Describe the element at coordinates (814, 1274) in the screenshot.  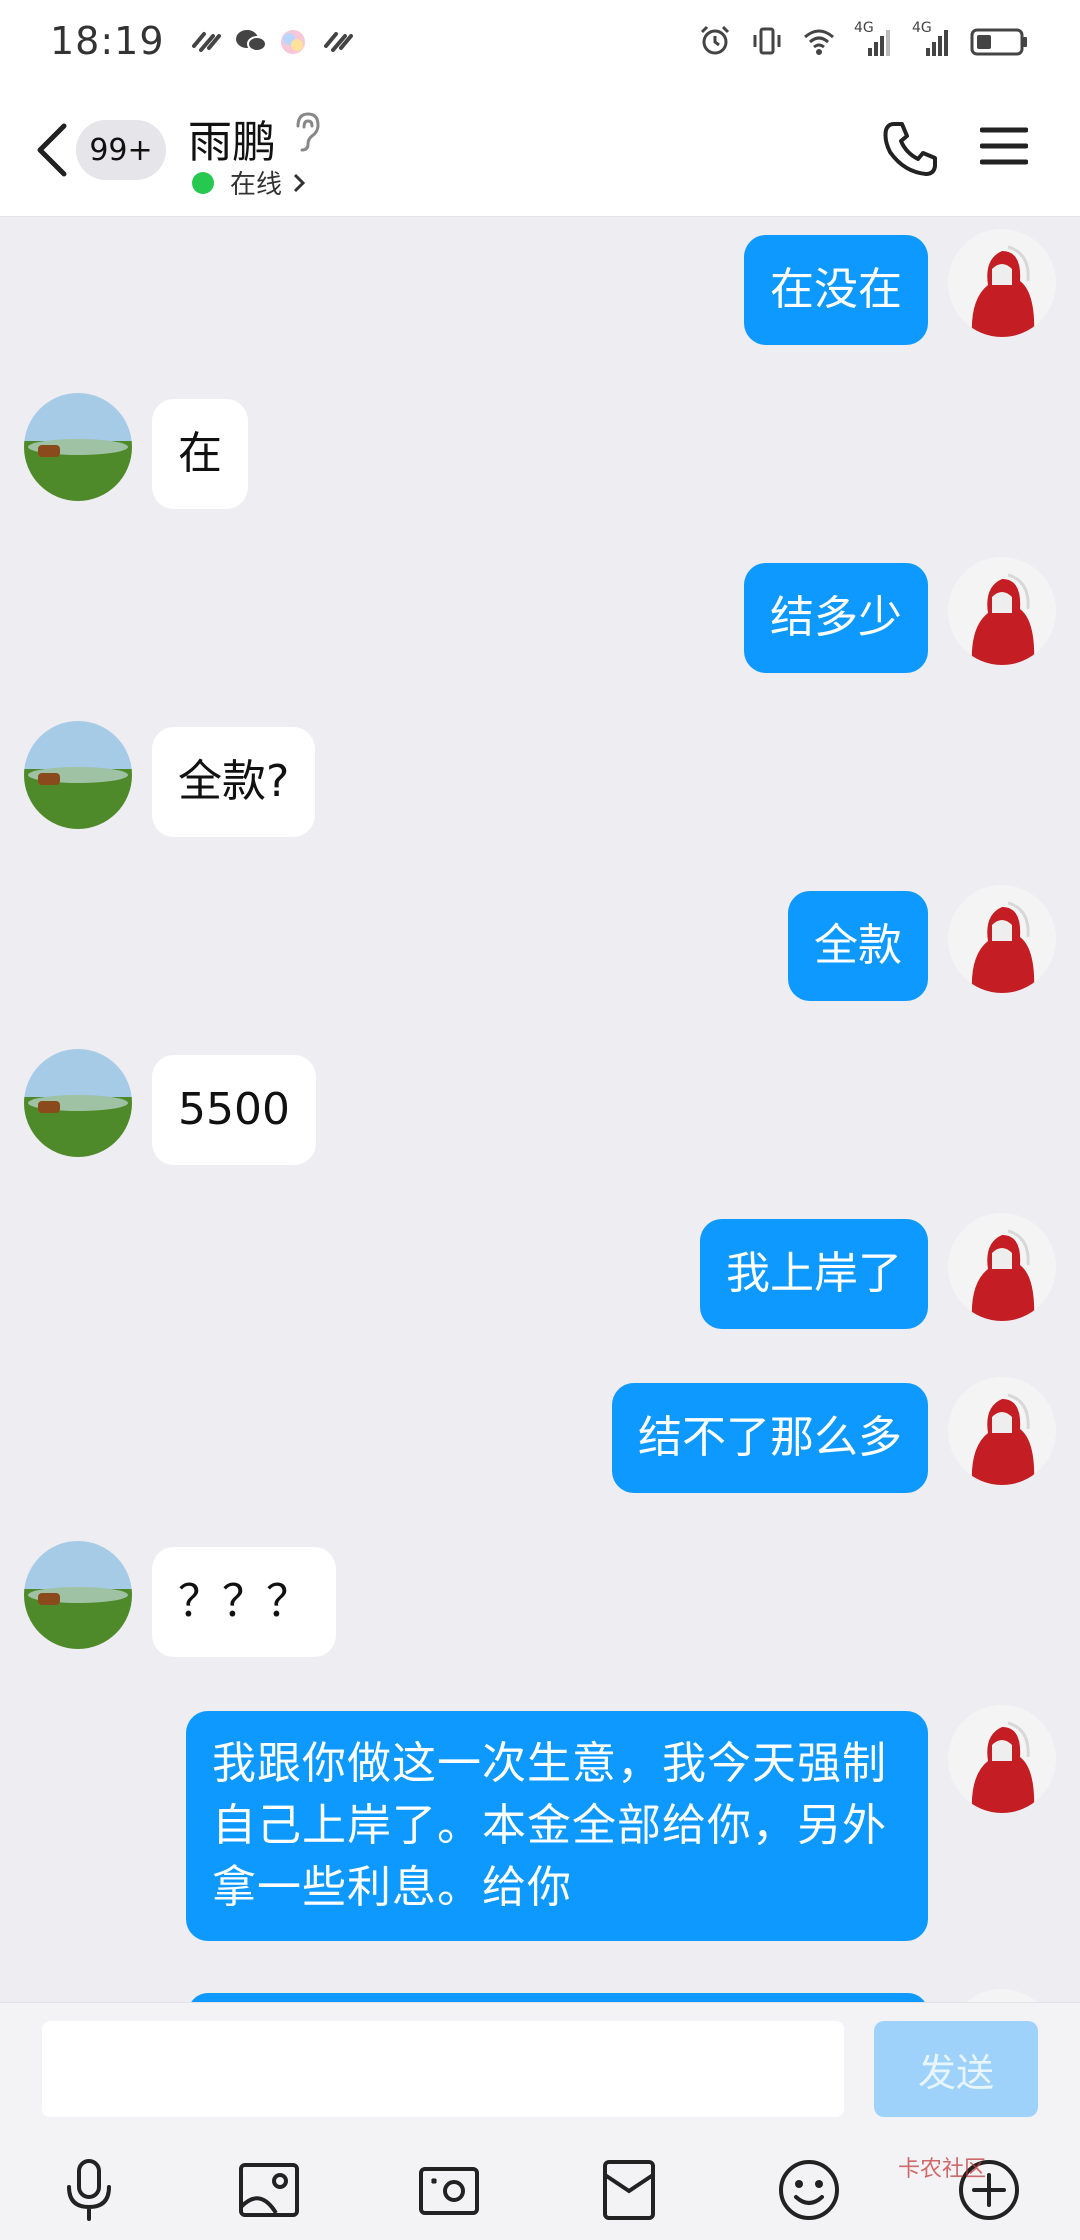
I see `message-bubble-sent: 我上岸了` at that location.